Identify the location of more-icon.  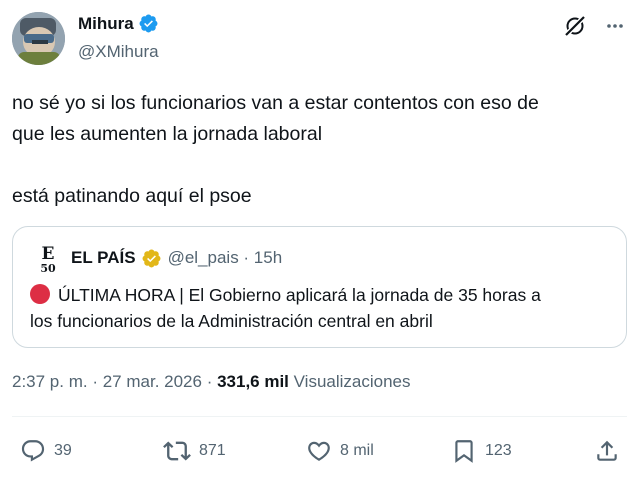
(615, 26).